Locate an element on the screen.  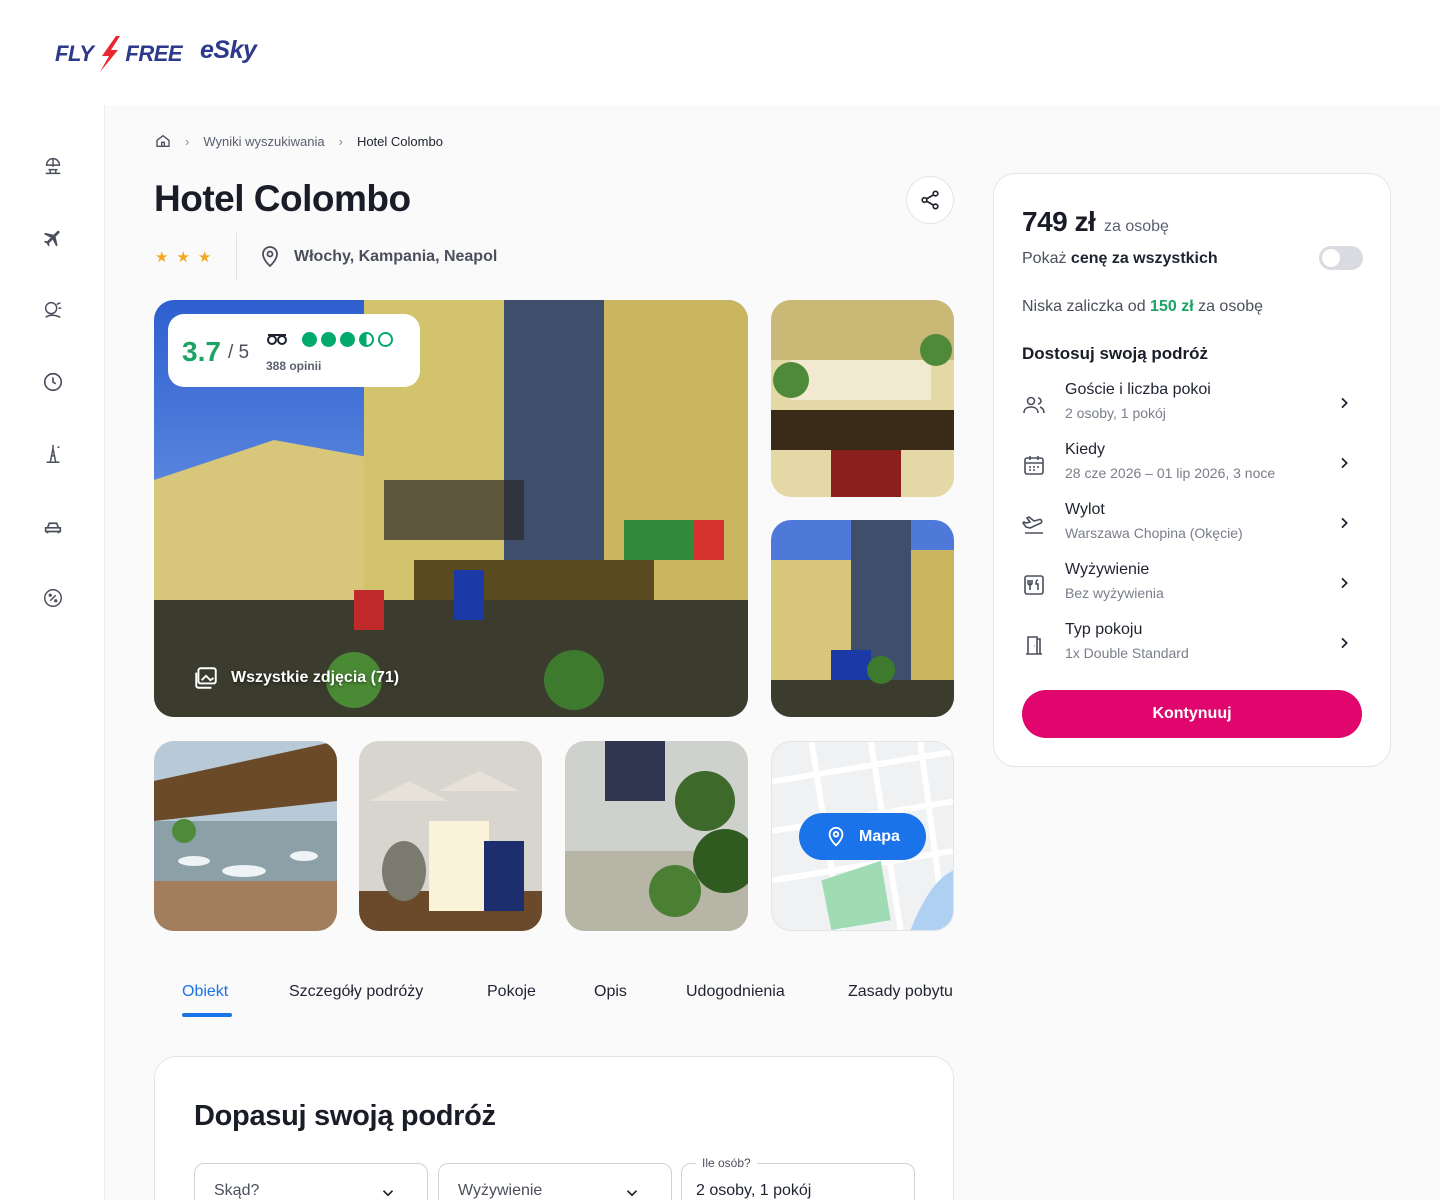
breadcrumb-search-results: Wyniki wyszukiwania is located at coordinates (263, 141).